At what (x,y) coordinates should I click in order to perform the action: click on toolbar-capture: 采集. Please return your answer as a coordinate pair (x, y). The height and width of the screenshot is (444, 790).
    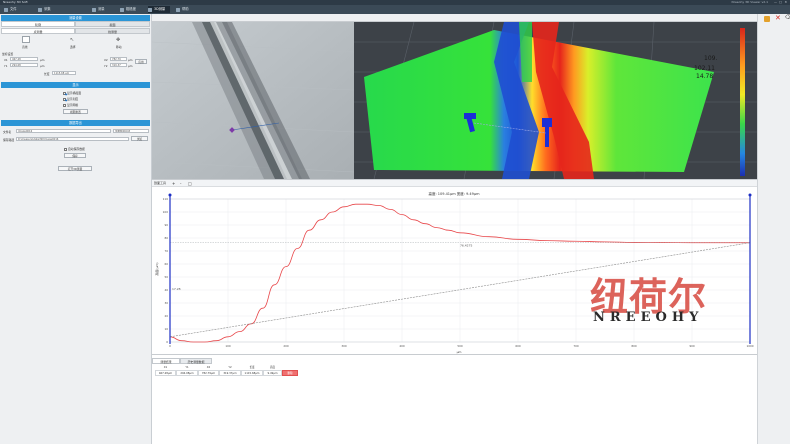
    Looking at the image, I should click on (44, 9).